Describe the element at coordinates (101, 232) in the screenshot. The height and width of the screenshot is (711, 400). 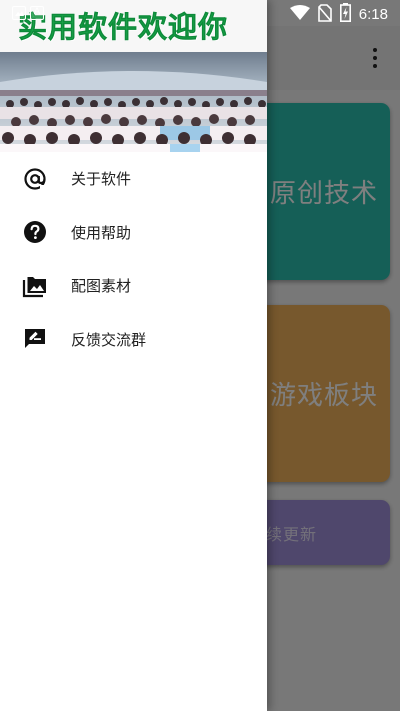
I see `menu-label-help: 使用帮助` at that location.